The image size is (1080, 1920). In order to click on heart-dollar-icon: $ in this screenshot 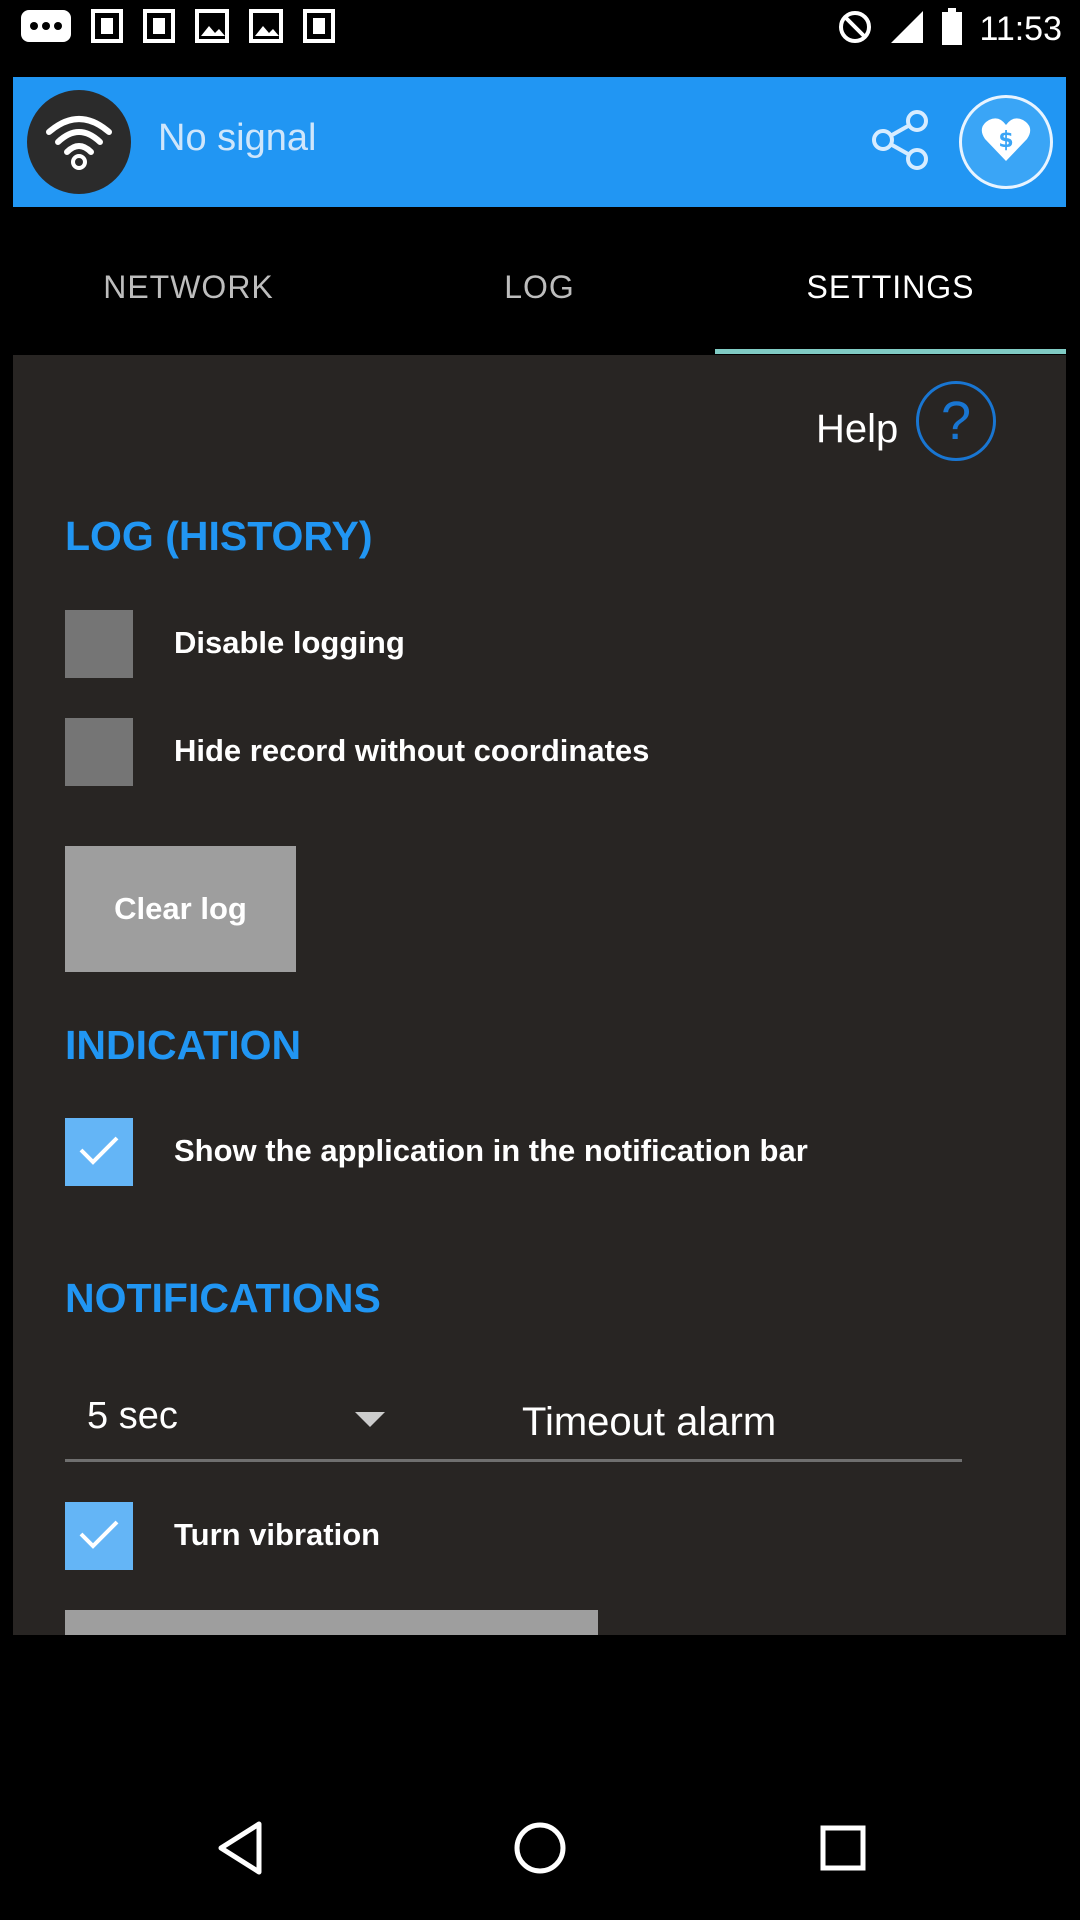, I will do `click(1006, 142)`.